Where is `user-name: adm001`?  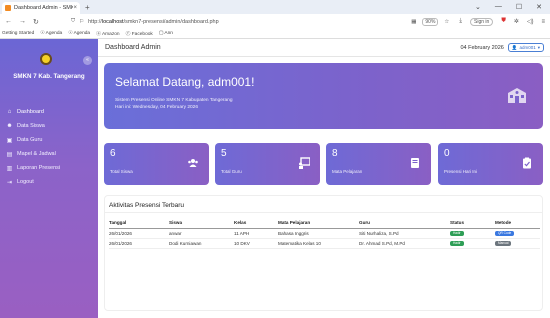
user-name: adm001 is located at coordinates (527, 47).